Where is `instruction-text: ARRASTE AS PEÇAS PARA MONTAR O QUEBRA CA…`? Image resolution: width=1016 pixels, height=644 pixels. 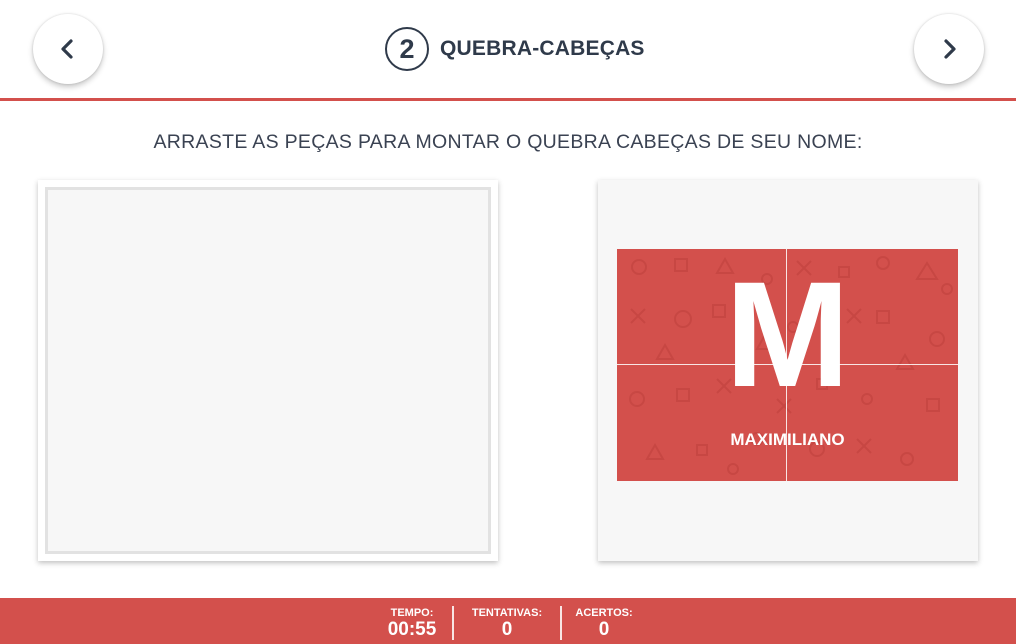 instruction-text: ARRASTE AS PEÇAS PARA MONTAR O QUEBRA CA… is located at coordinates (508, 142).